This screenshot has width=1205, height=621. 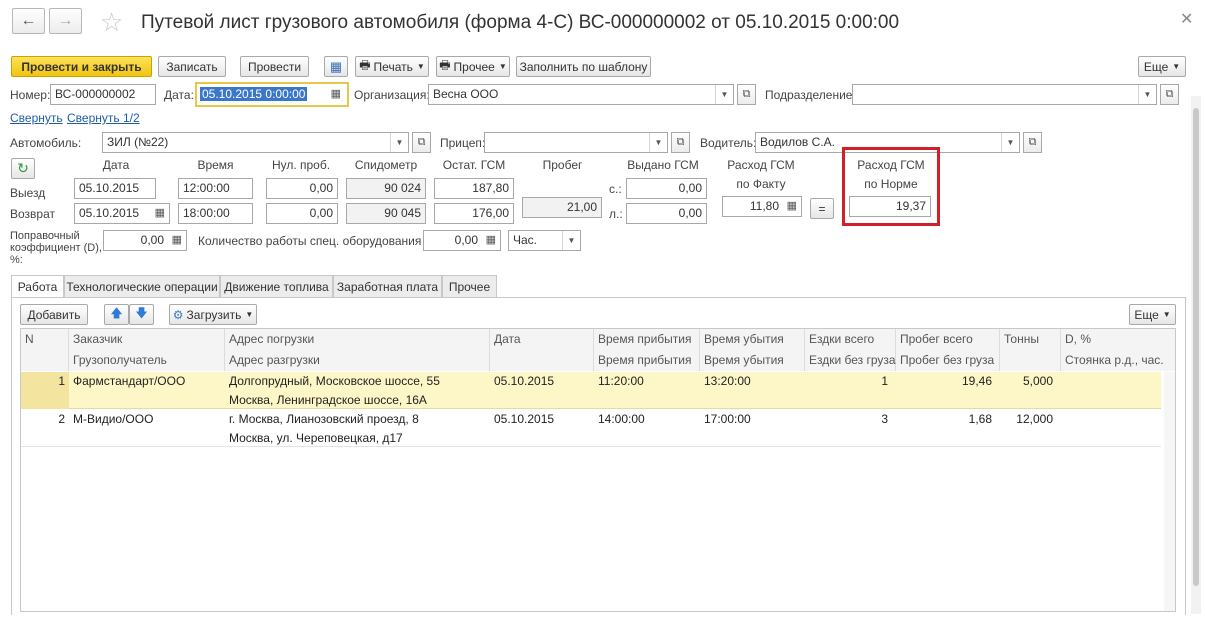 I want to click on col-date: Дата, so click(x=542, y=339).